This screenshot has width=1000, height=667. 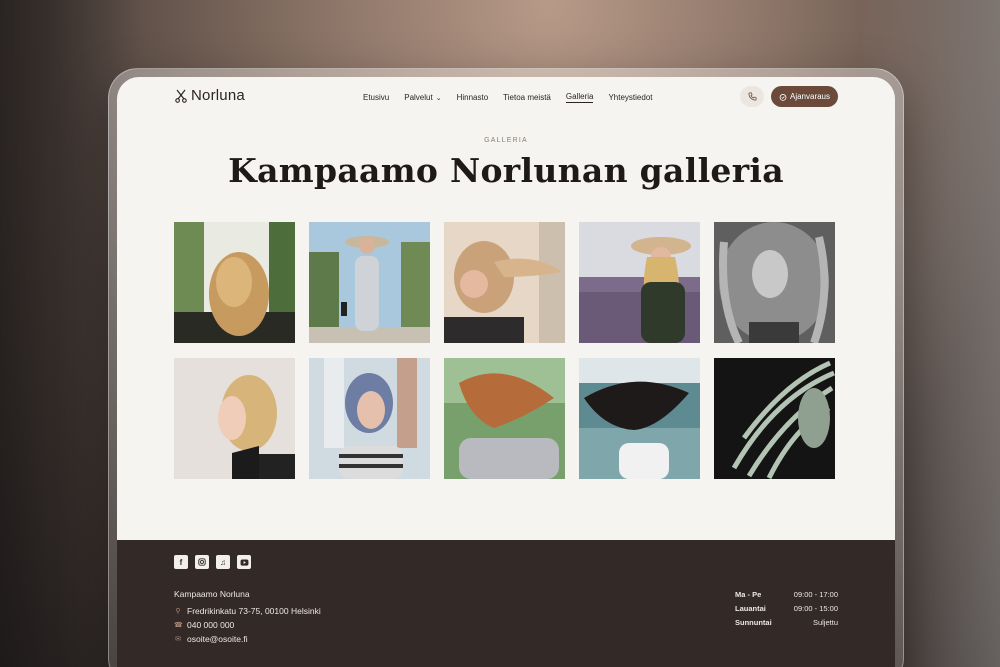 I want to click on phone-icon: ☎, so click(x=178, y=625).